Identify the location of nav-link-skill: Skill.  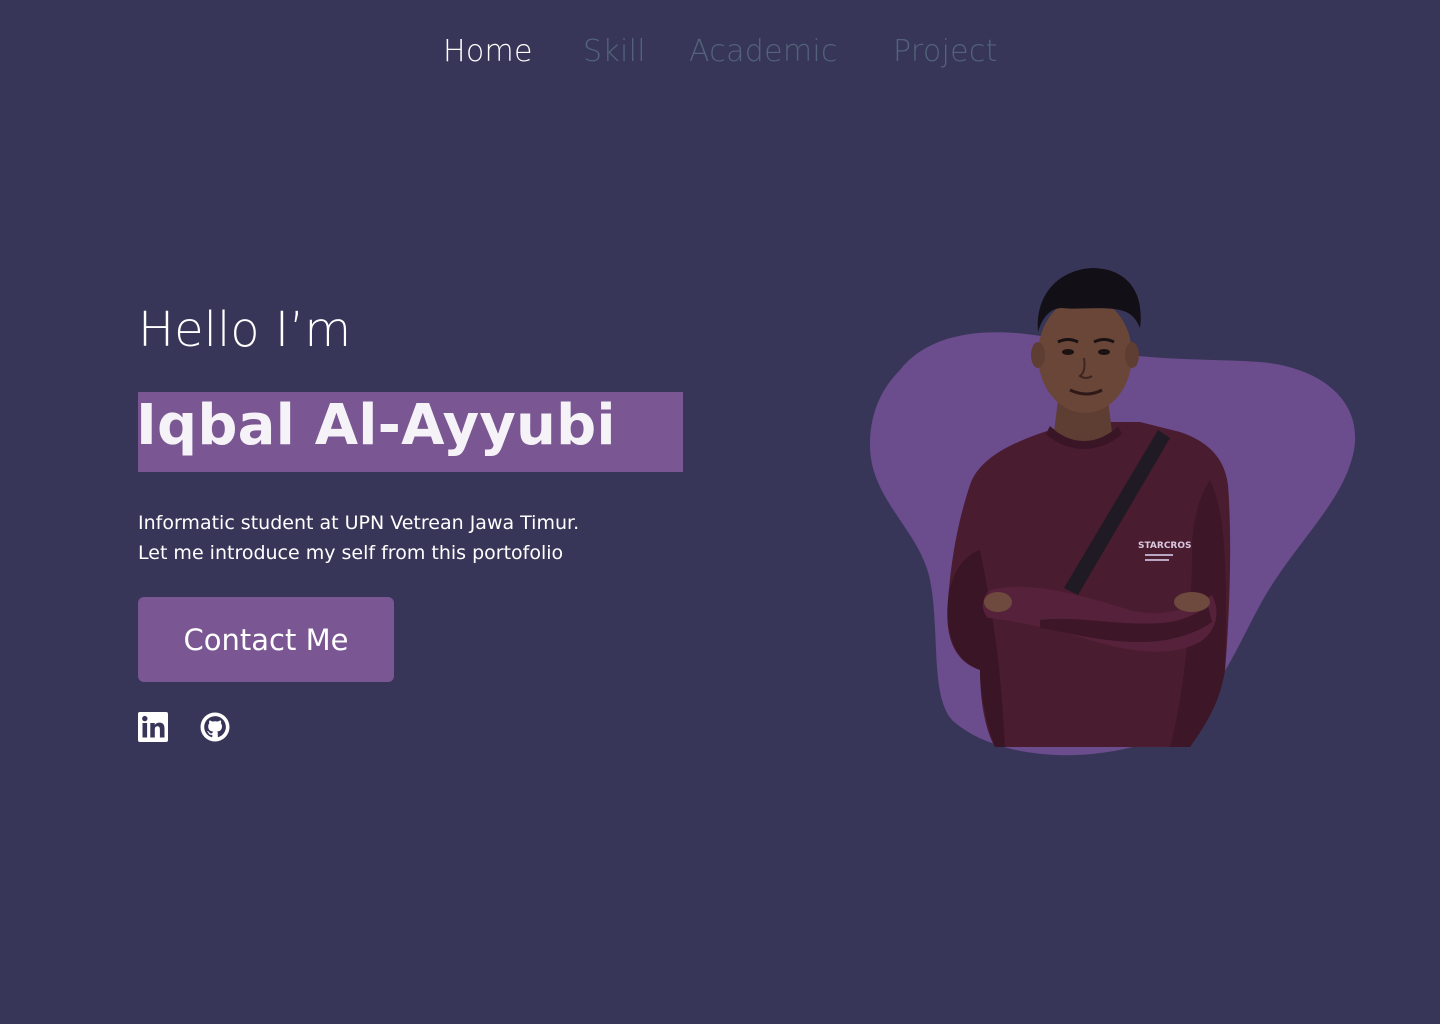
(614, 51).